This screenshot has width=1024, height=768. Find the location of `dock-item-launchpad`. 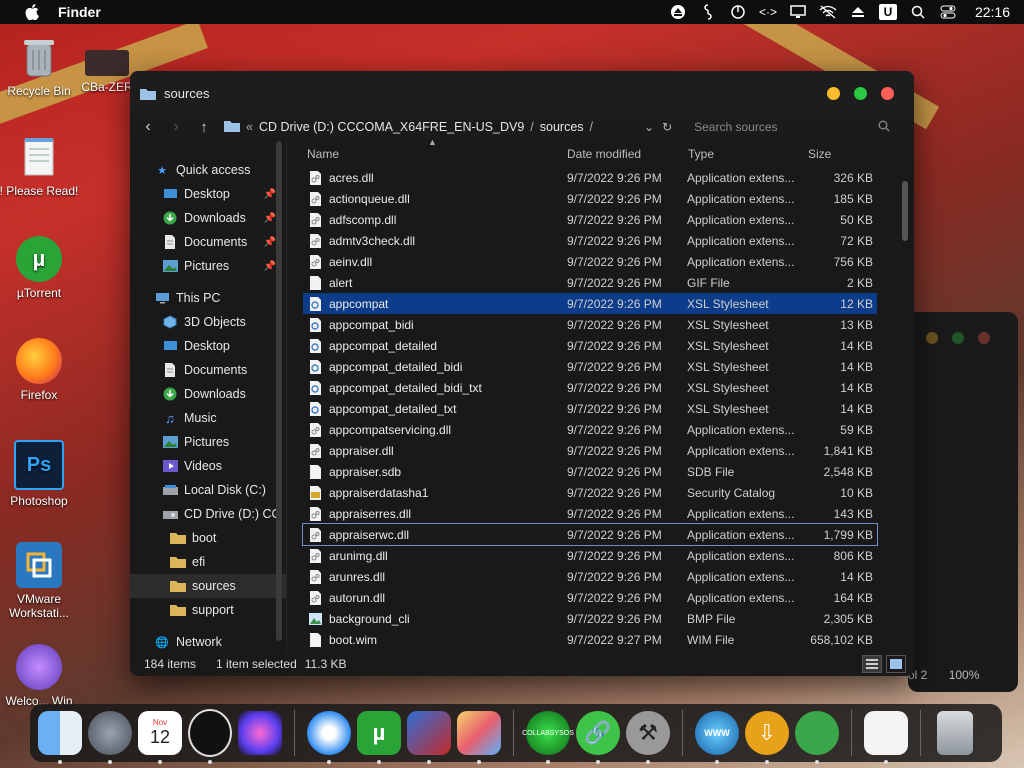

dock-item-launchpad is located at coordinates (110, 737).